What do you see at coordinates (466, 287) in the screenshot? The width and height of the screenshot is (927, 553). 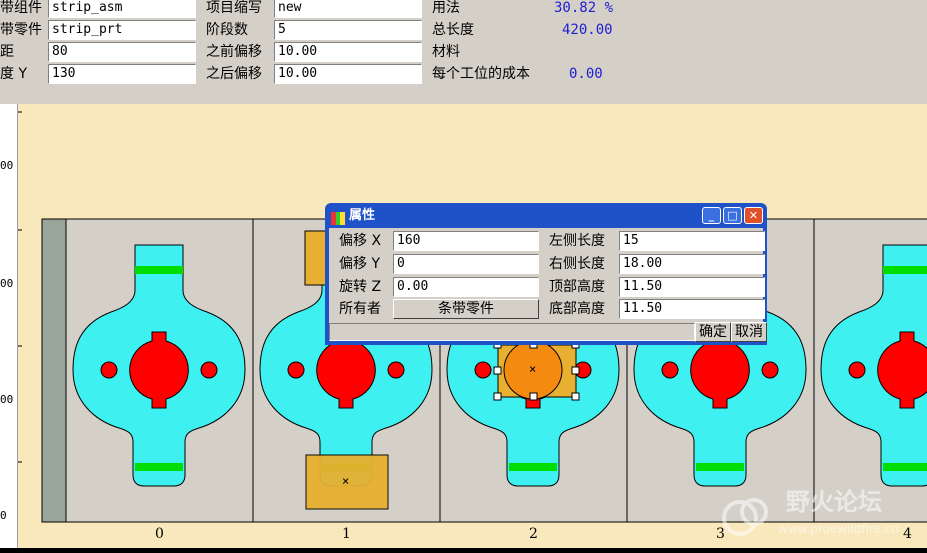 I see `rotate-z-field: 0.00` at bounding box center [466, 287].